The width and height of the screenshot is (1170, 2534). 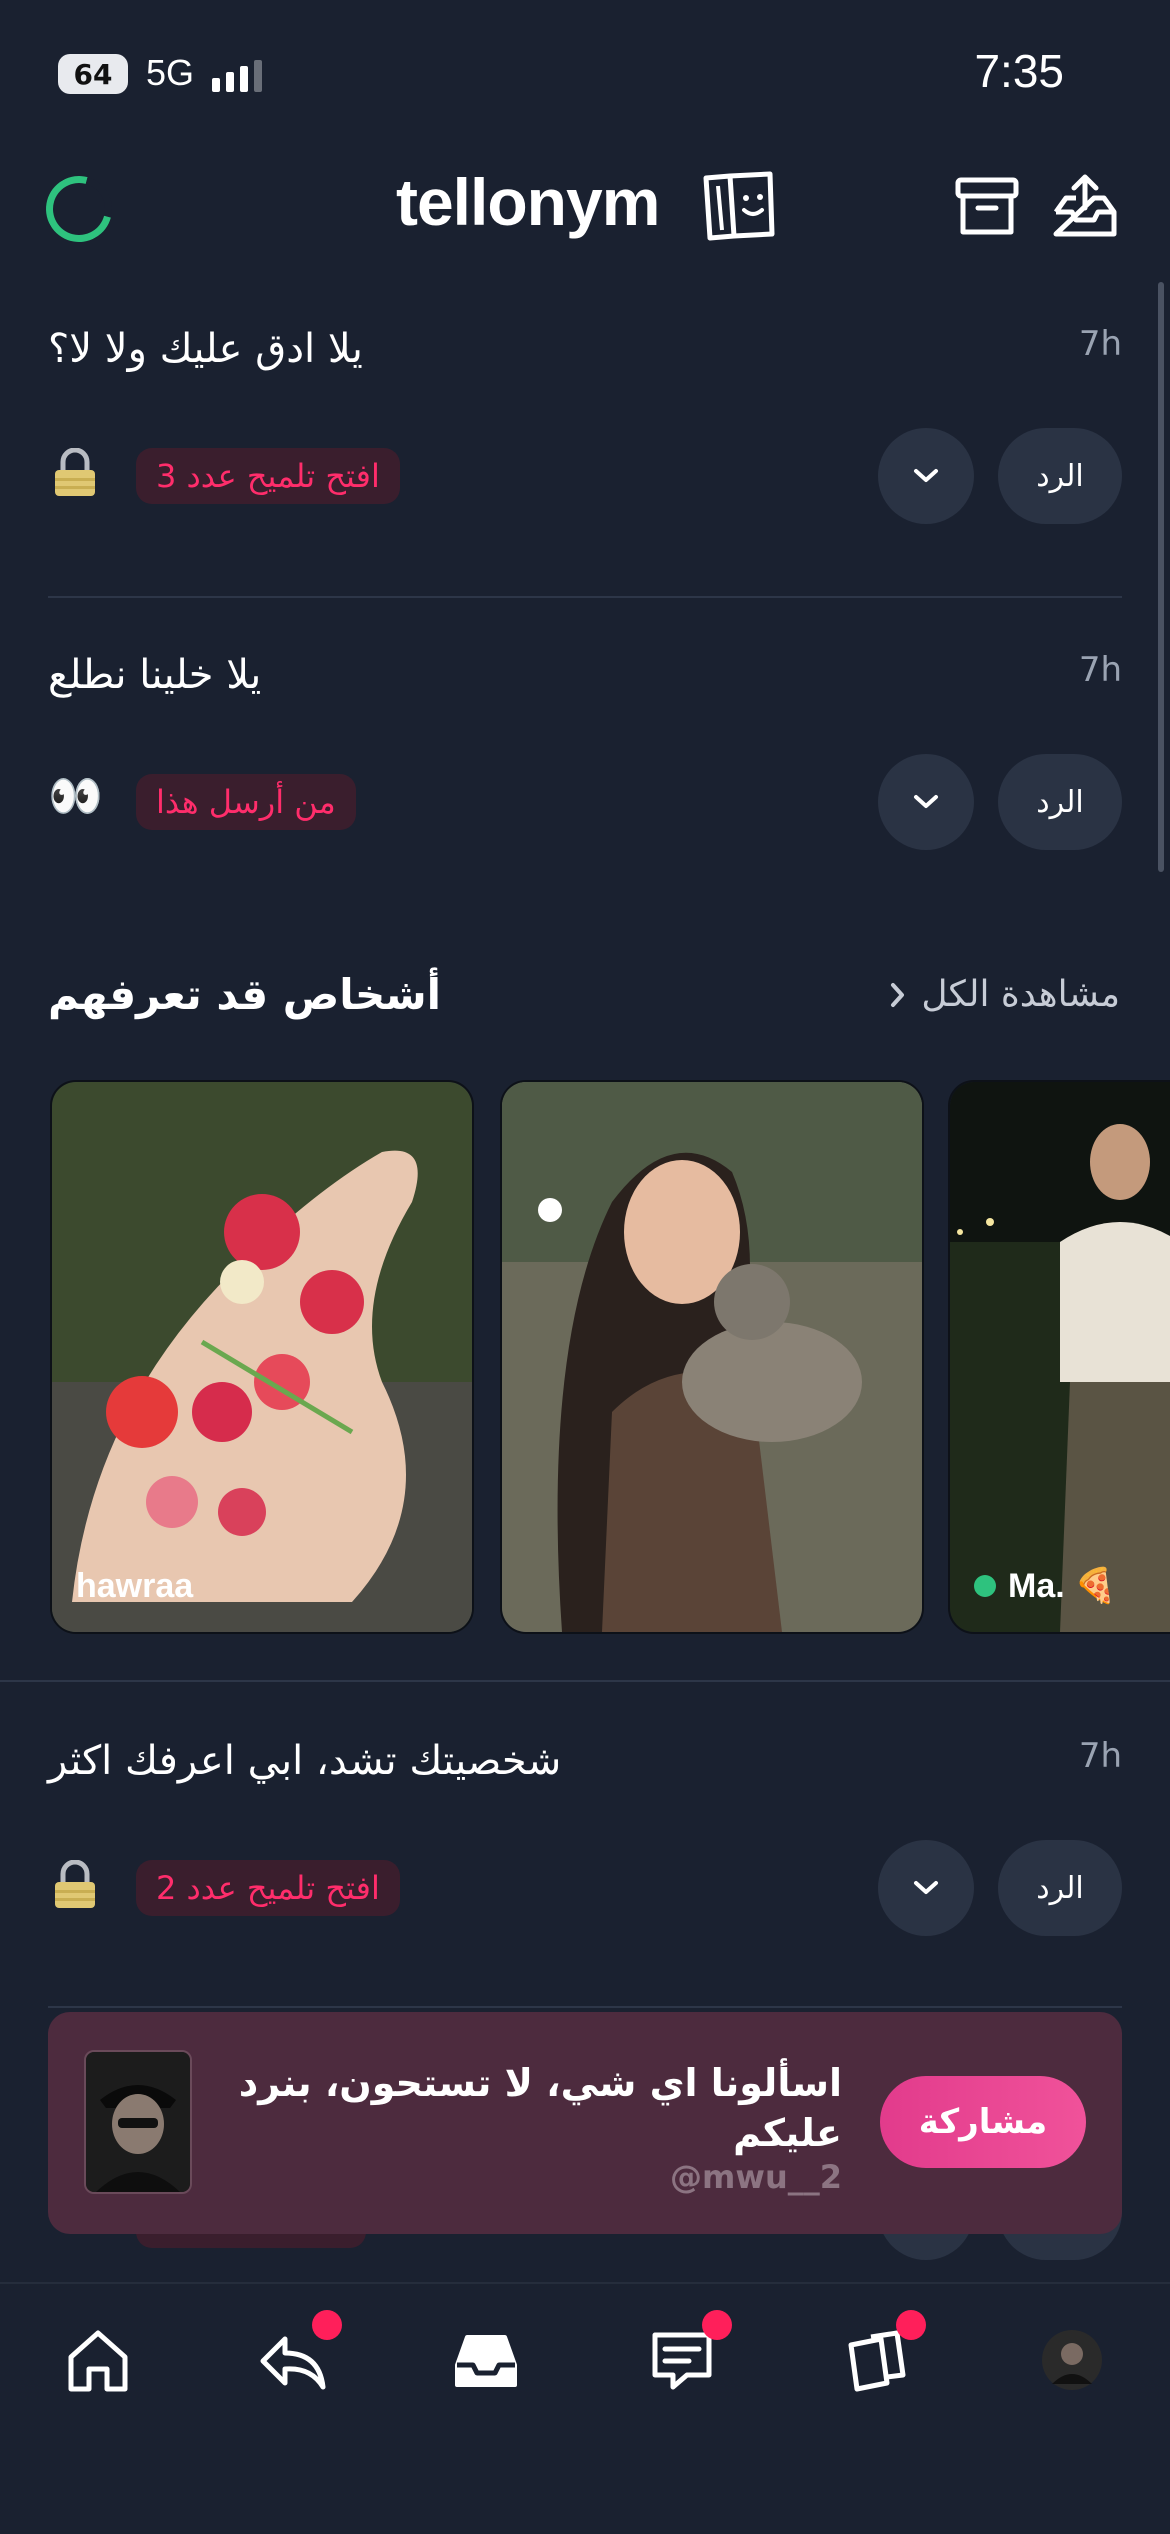 What do you see at coordinates (246, 802) in the screenshot?
I see `hint-badge: من أرسل هذا` at bounding box center [246, 802].